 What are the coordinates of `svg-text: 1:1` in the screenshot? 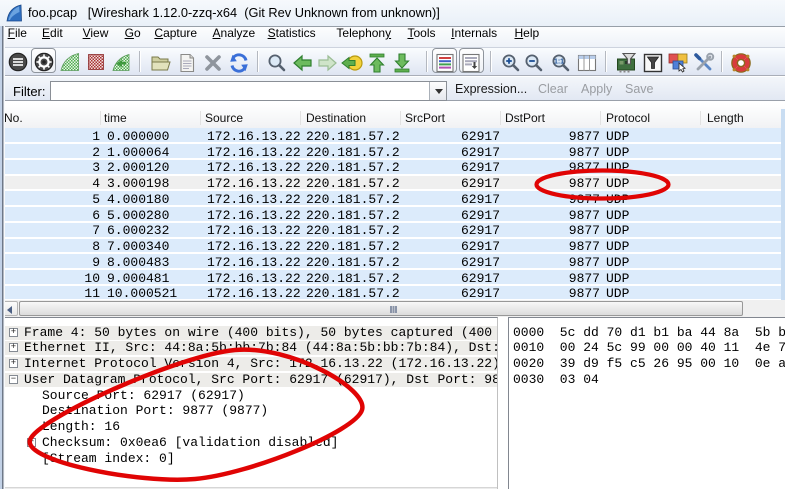 It's located at (559, 62).